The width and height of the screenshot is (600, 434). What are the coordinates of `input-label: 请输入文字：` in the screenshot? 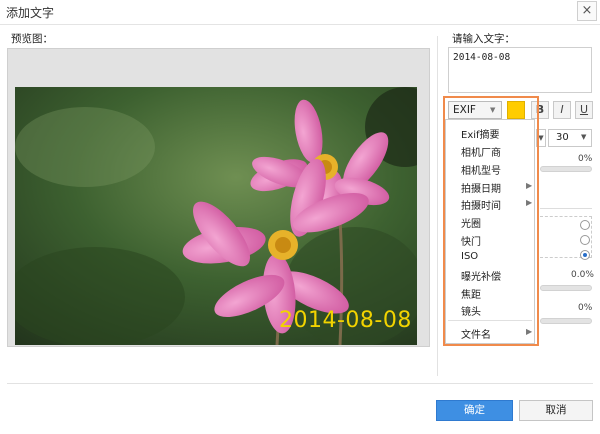 It's located at (483, 39).